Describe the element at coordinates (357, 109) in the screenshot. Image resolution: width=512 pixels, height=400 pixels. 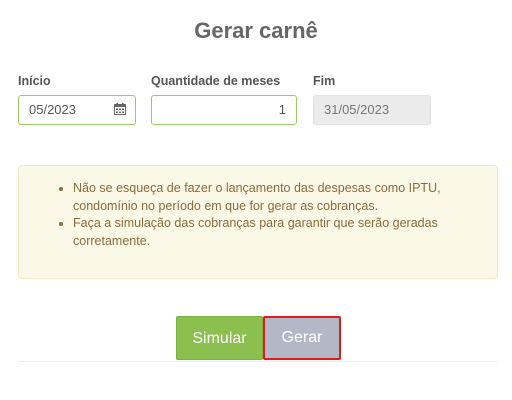
I see `fim-value: 31/05/2023` at that location.